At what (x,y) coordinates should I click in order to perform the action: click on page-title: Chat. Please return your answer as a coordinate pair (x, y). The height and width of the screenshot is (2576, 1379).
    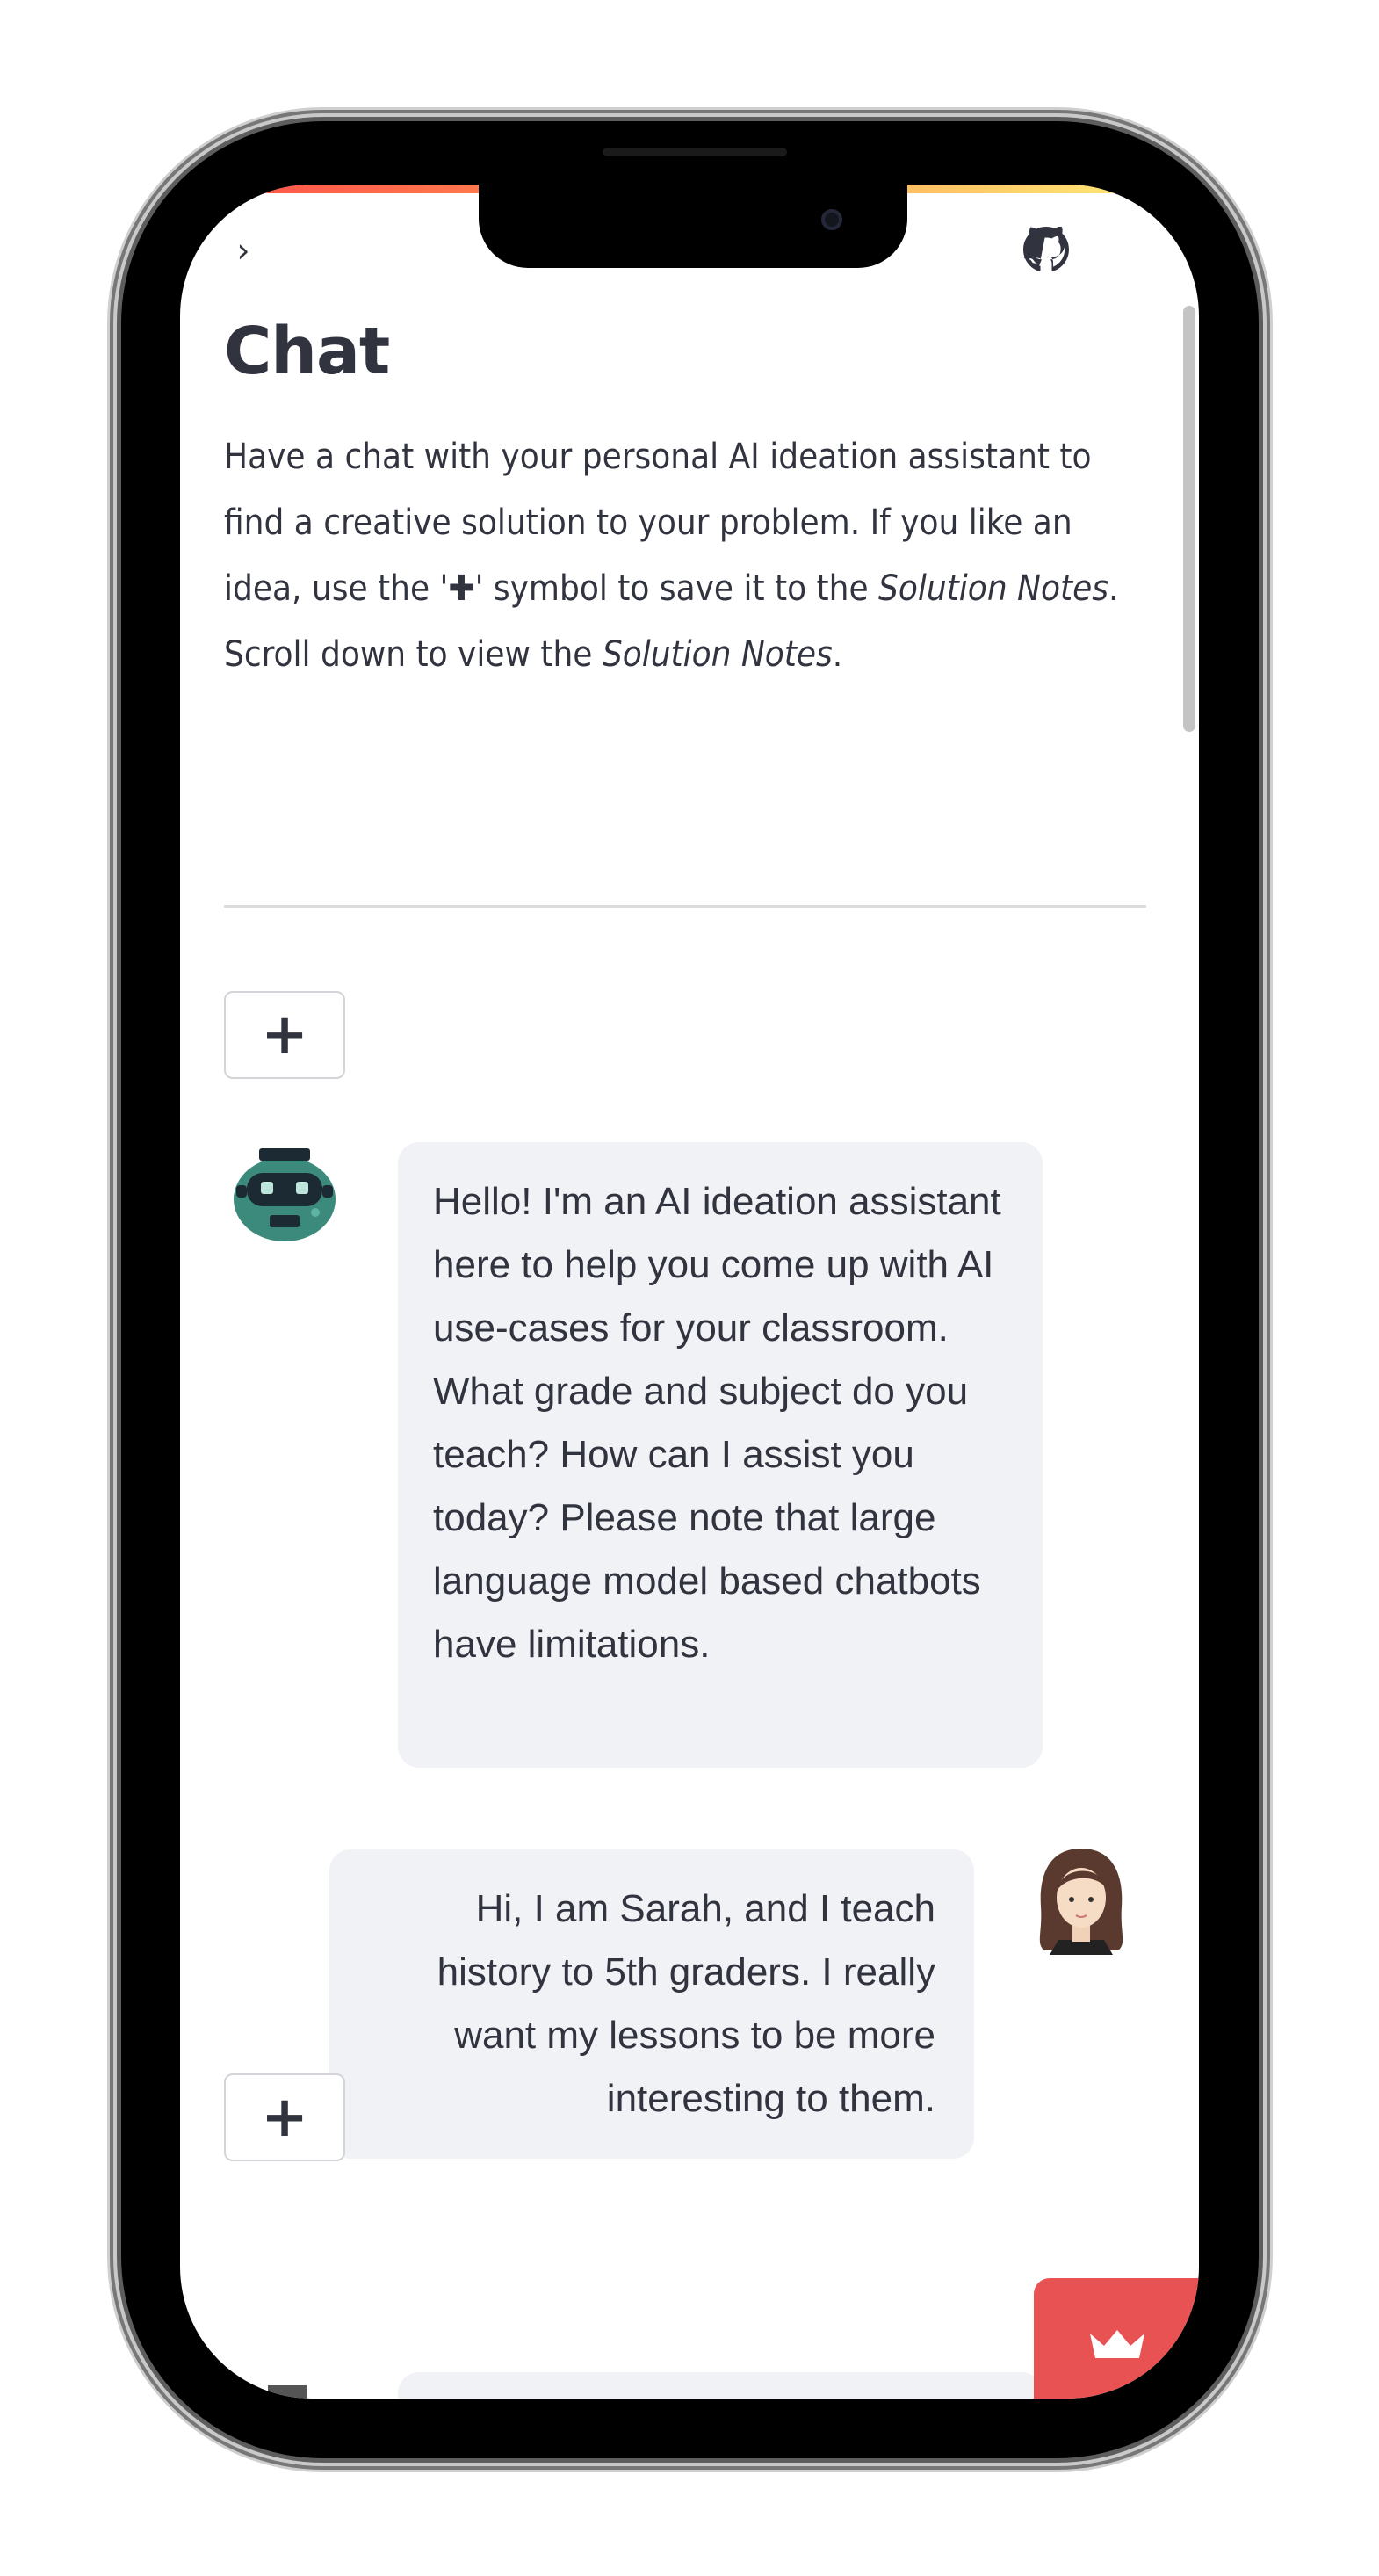
    Looking at the image, I should click on (307, 351).